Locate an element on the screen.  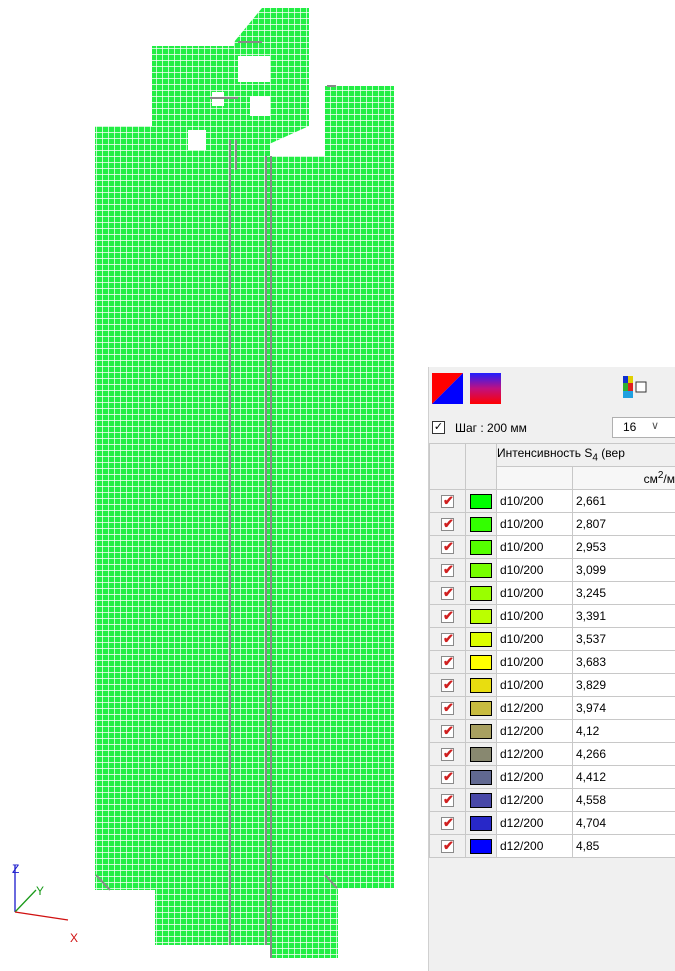
red-blue-diagonal-icon is located at coordinates (447, 388).